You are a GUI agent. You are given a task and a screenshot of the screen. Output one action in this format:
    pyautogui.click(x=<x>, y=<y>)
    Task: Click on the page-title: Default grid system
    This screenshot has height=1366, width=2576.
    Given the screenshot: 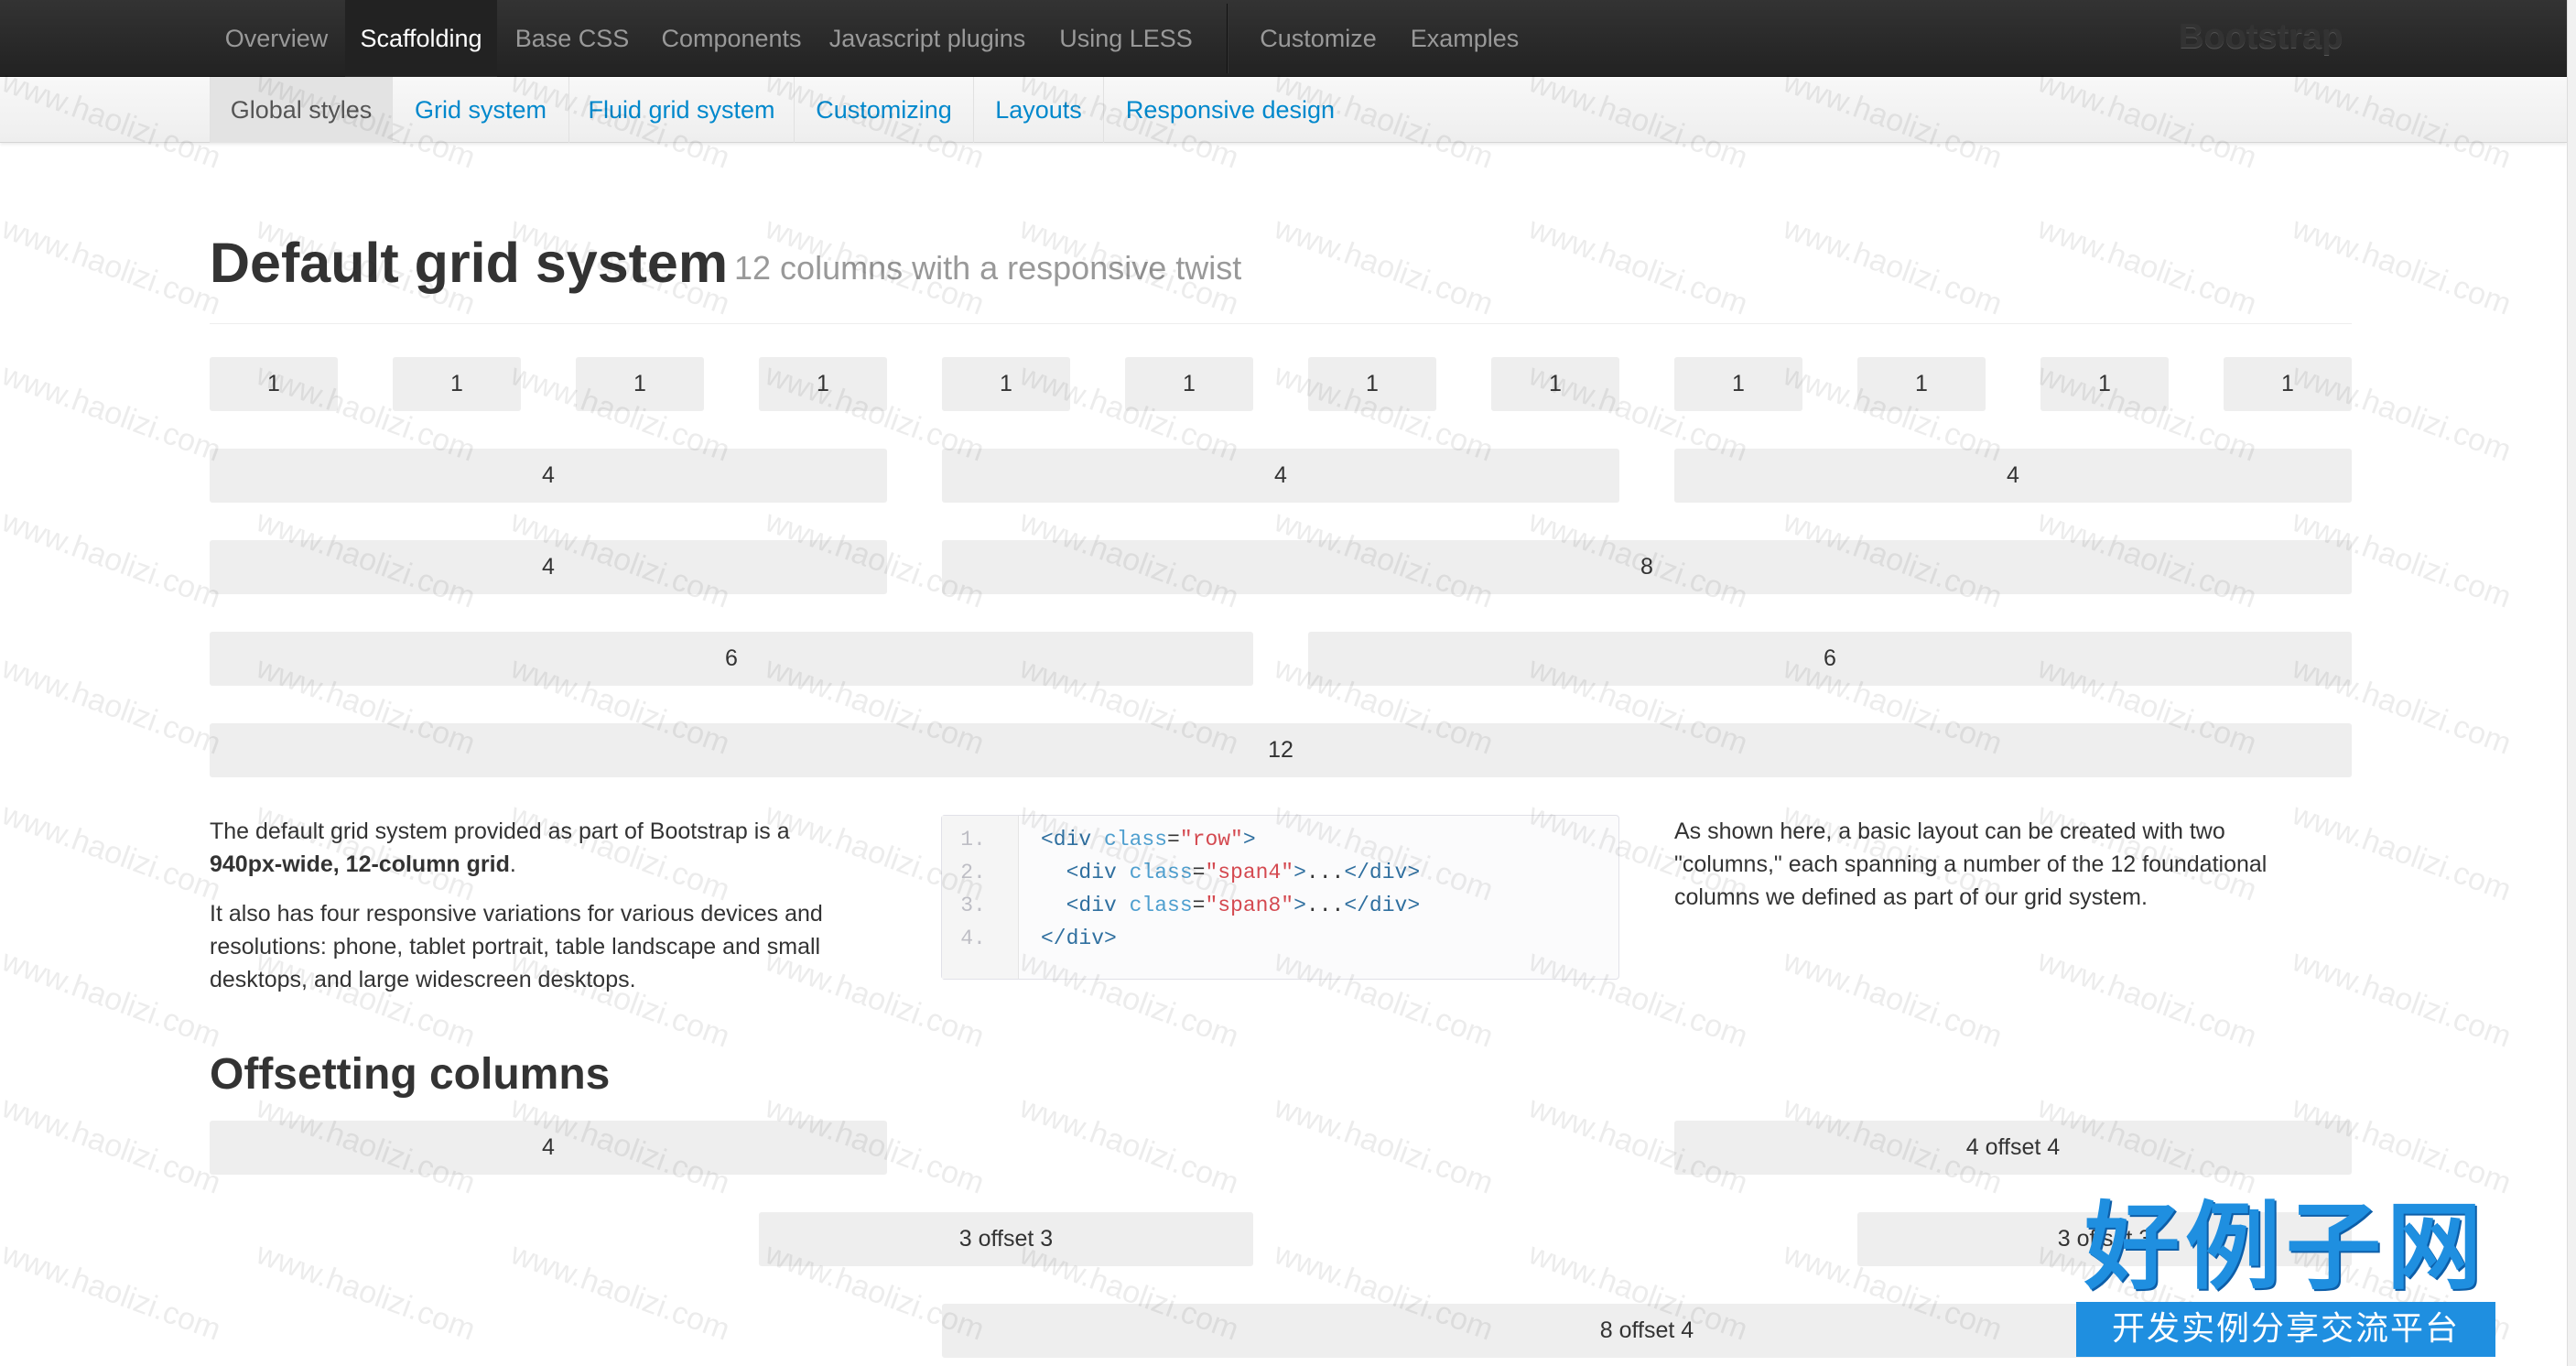 What is the action you would take?
    pyautogui.click(x=470, y=263)
    